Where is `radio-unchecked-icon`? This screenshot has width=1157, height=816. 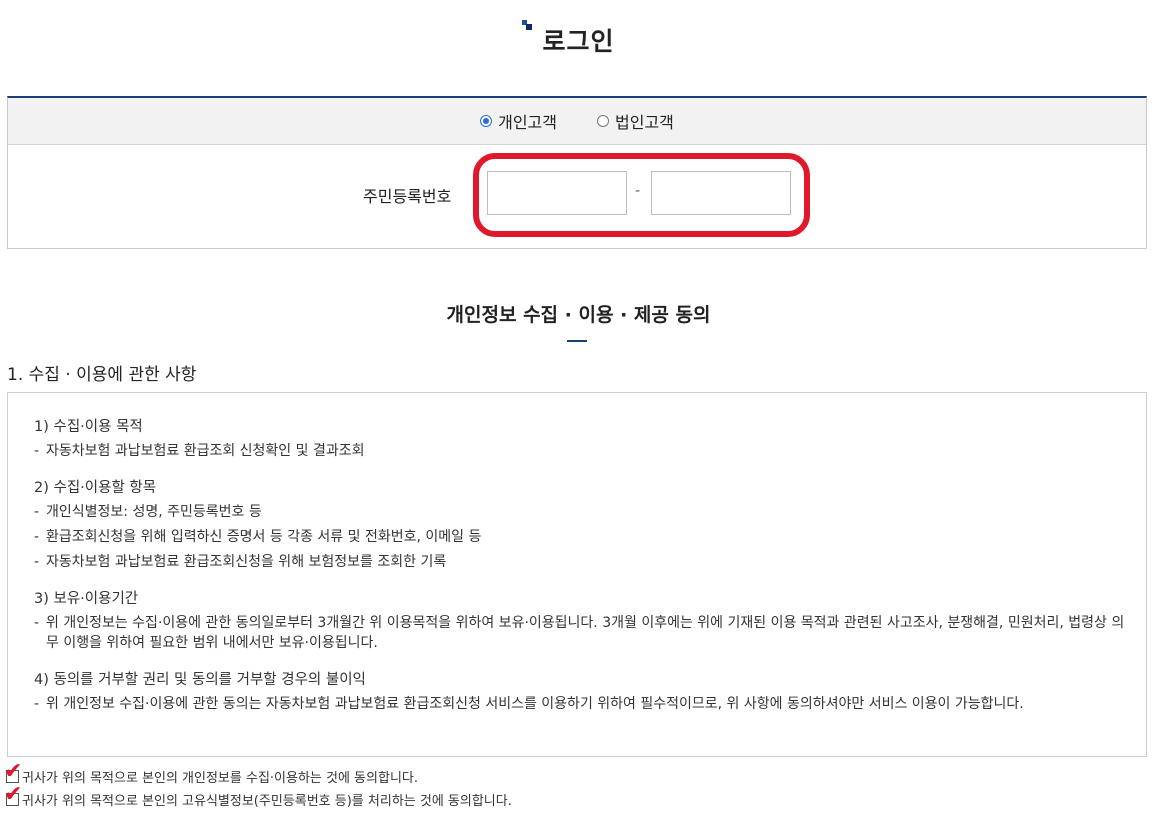
radio-unchecked-icon is located at coordinates (603, 121).